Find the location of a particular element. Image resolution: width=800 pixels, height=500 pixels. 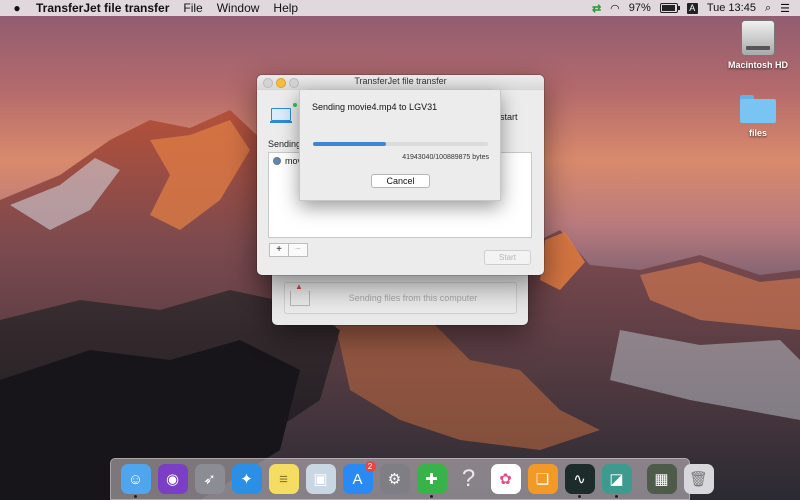

progress-fill is located at coordinates (349, 144).